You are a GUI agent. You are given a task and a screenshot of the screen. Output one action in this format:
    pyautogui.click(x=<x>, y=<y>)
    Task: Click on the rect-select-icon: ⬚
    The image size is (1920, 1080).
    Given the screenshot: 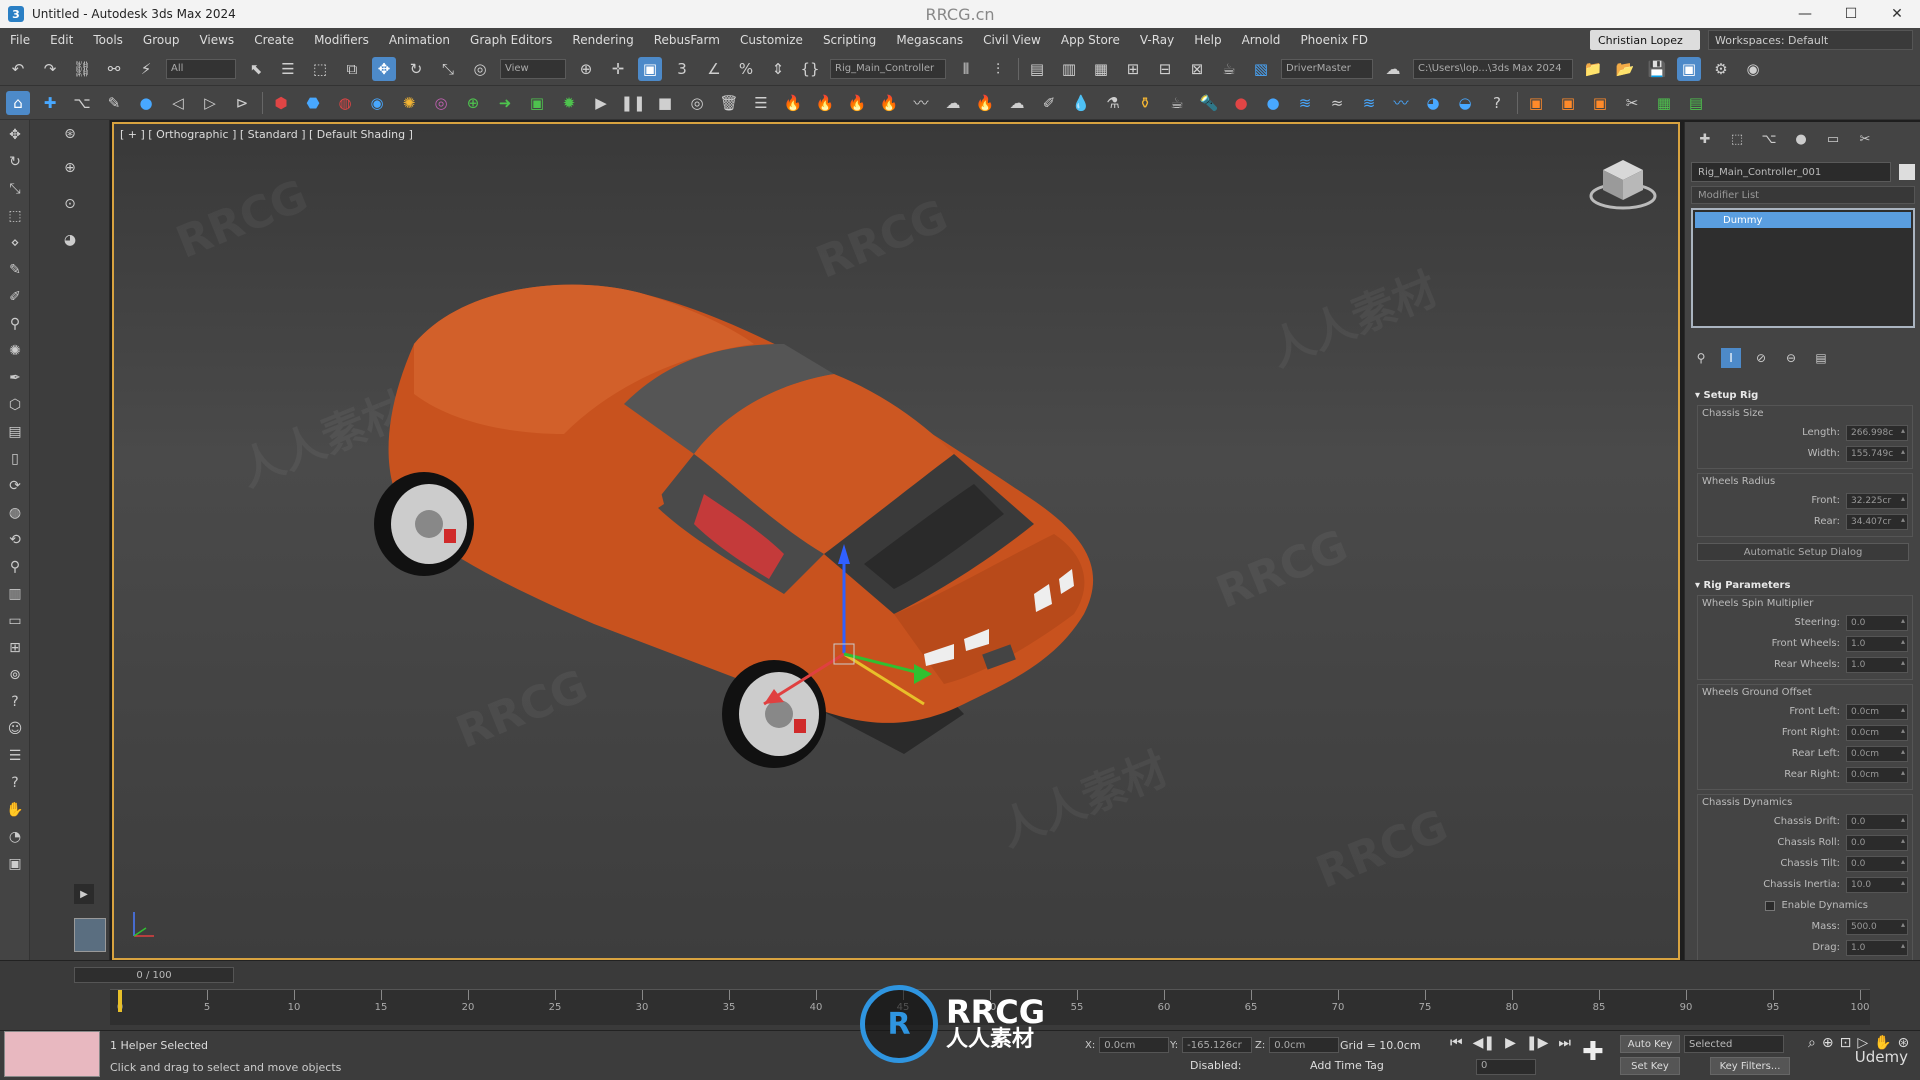 What is the action you would take?
    pyautogui.click(x=320, y=69)
    